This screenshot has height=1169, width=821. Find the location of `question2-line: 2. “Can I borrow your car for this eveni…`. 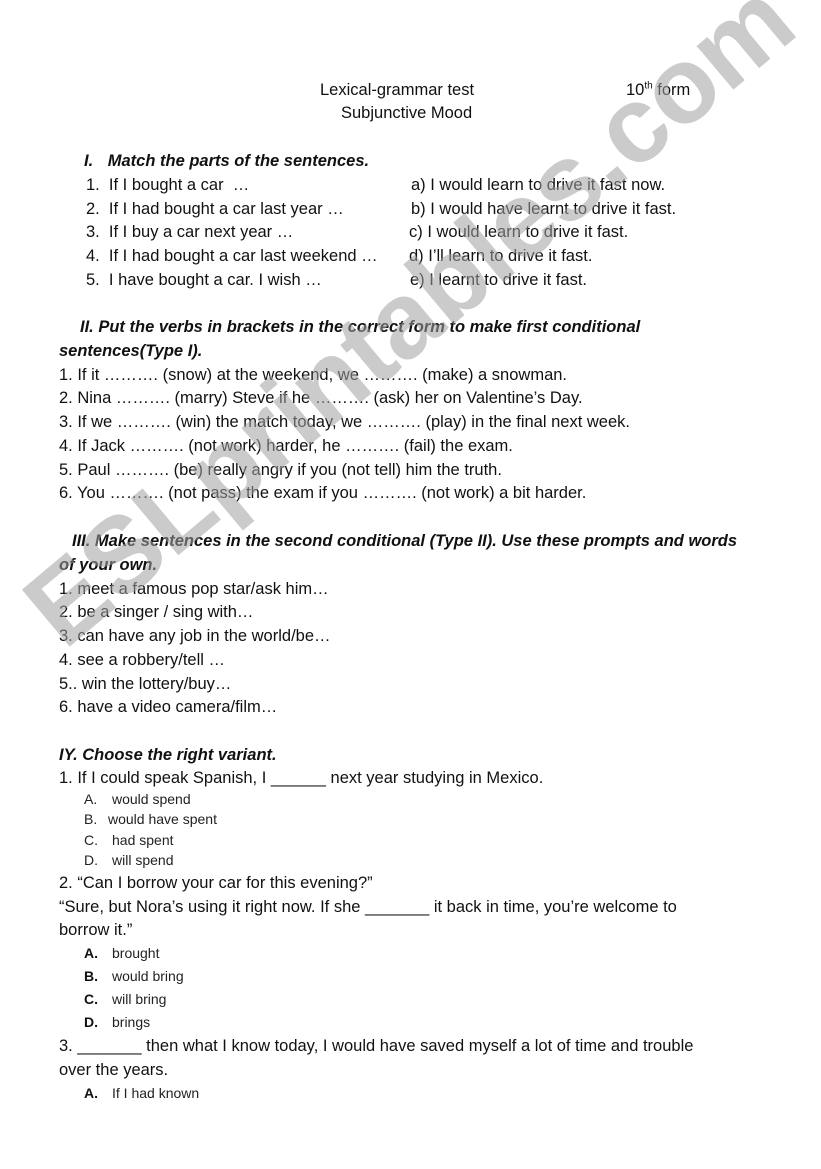

question2-line: 2. “Can I borrow your car for this eveni… is located at coordinates (216, 883).